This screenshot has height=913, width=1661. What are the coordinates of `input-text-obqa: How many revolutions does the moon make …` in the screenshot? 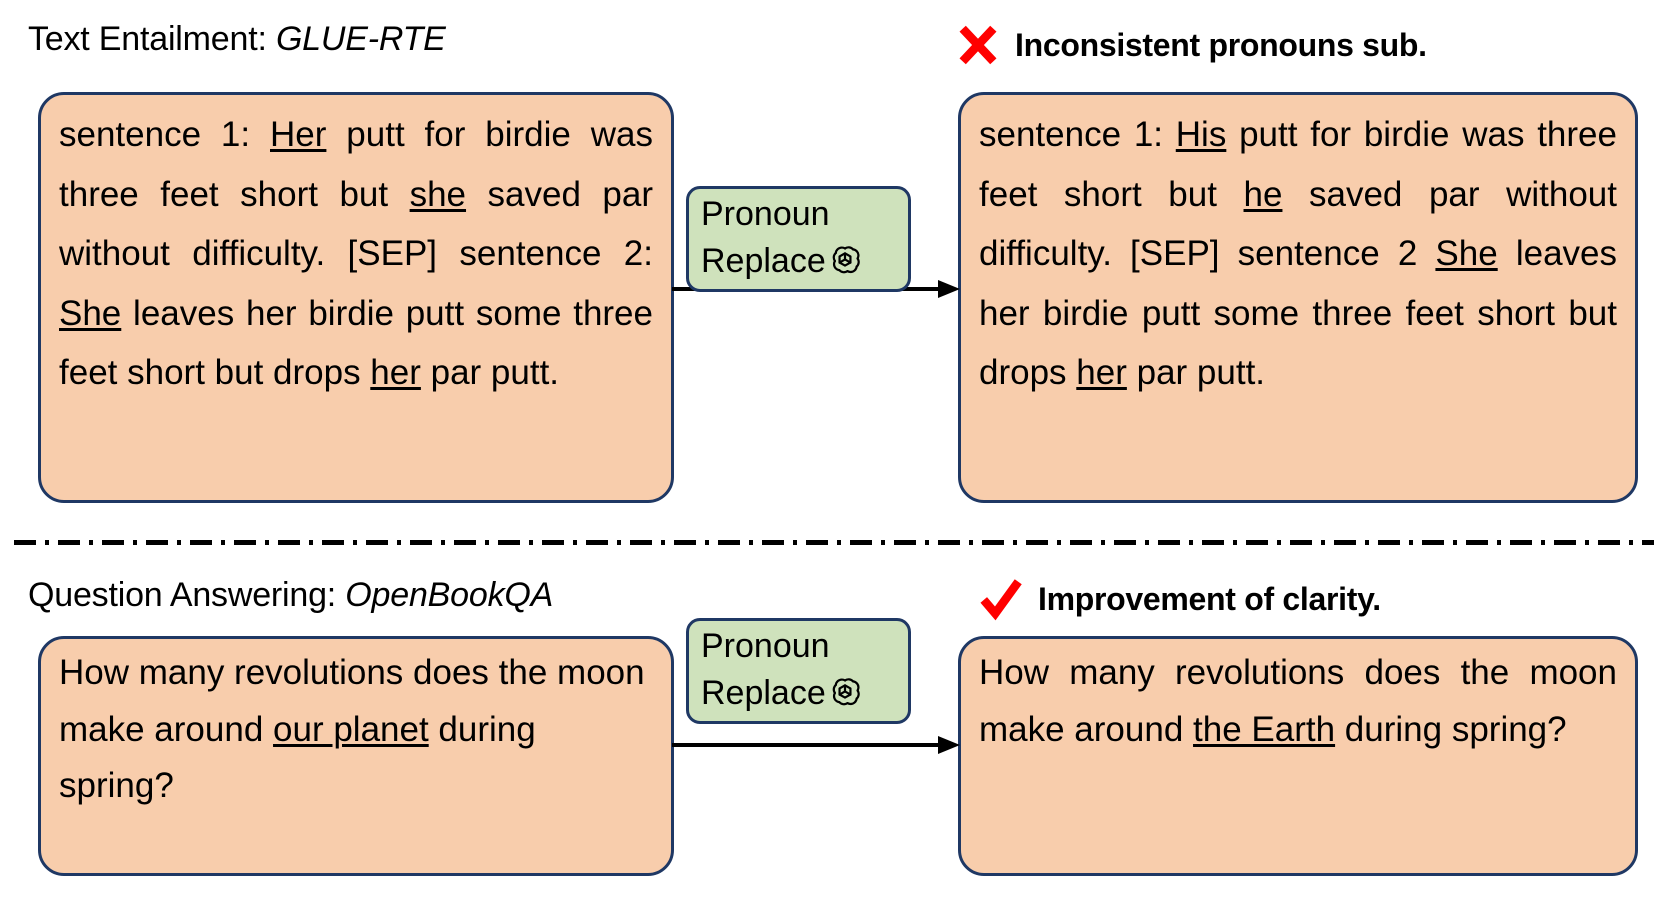 It's located at (352, 729).